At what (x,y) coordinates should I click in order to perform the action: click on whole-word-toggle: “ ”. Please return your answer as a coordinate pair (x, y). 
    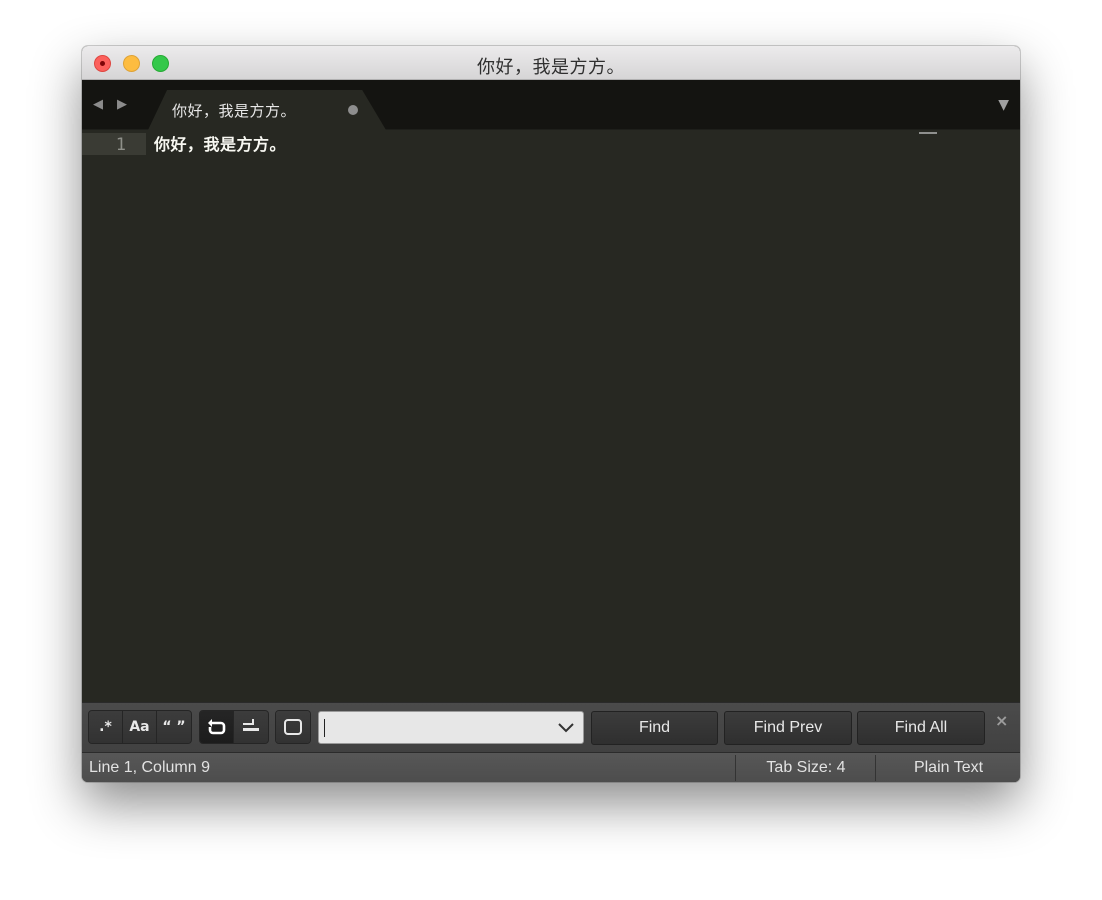
    Looking at the image, I should click on (174, 727).